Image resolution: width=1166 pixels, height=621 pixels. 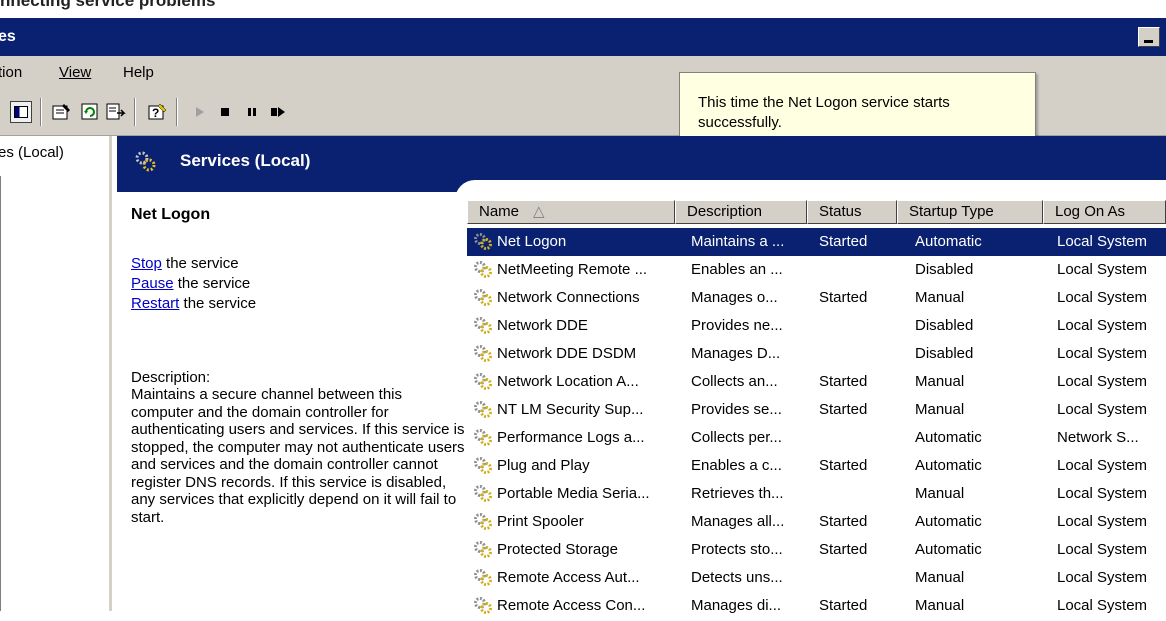 What do you see at coordinates (90, 112) in the screenshot?
I see `refresh-icon` at bounding box center [90, 112].